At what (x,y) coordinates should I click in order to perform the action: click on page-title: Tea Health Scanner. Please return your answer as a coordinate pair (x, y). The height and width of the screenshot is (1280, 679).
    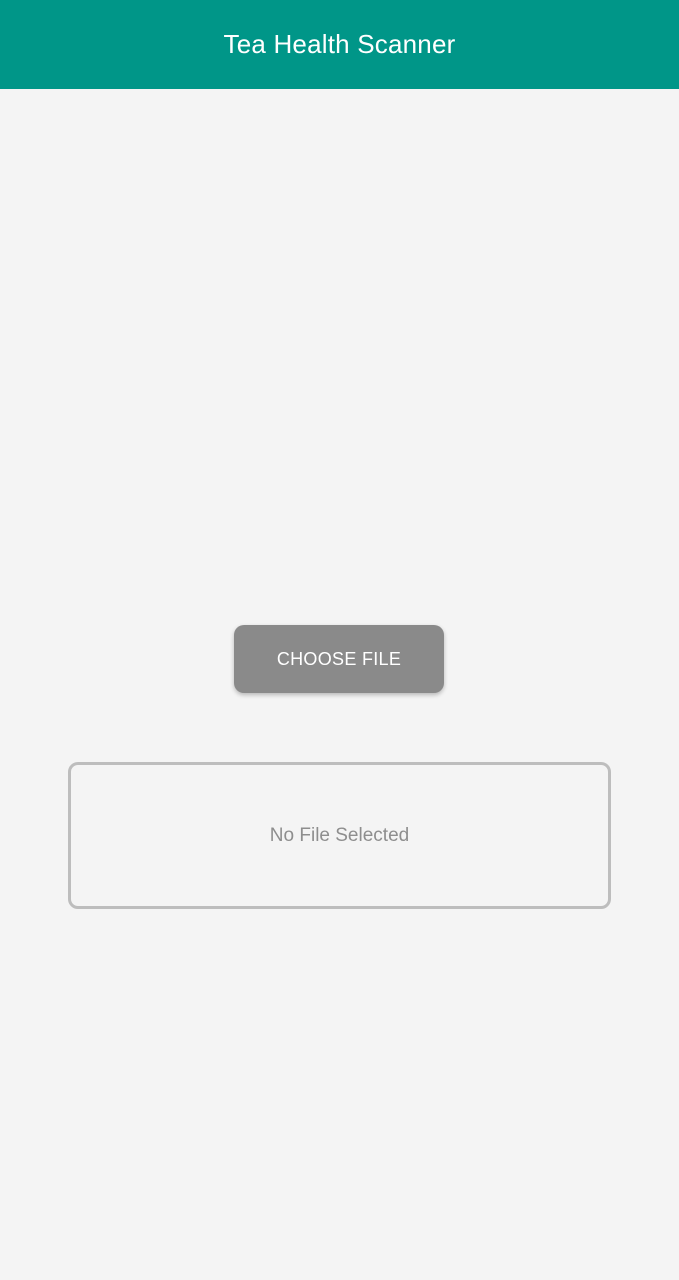
    Looking at the image, I should click on (339, 44).